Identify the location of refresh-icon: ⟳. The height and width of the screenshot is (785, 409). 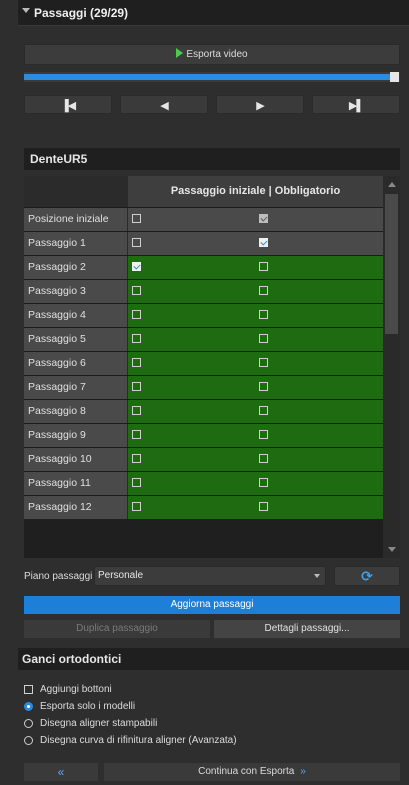
(367, 576).